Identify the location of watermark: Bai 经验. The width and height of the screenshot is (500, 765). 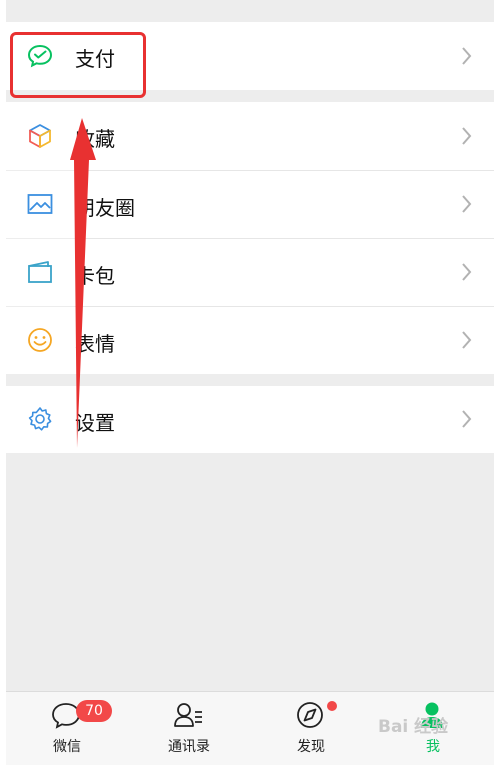
(413, 727).